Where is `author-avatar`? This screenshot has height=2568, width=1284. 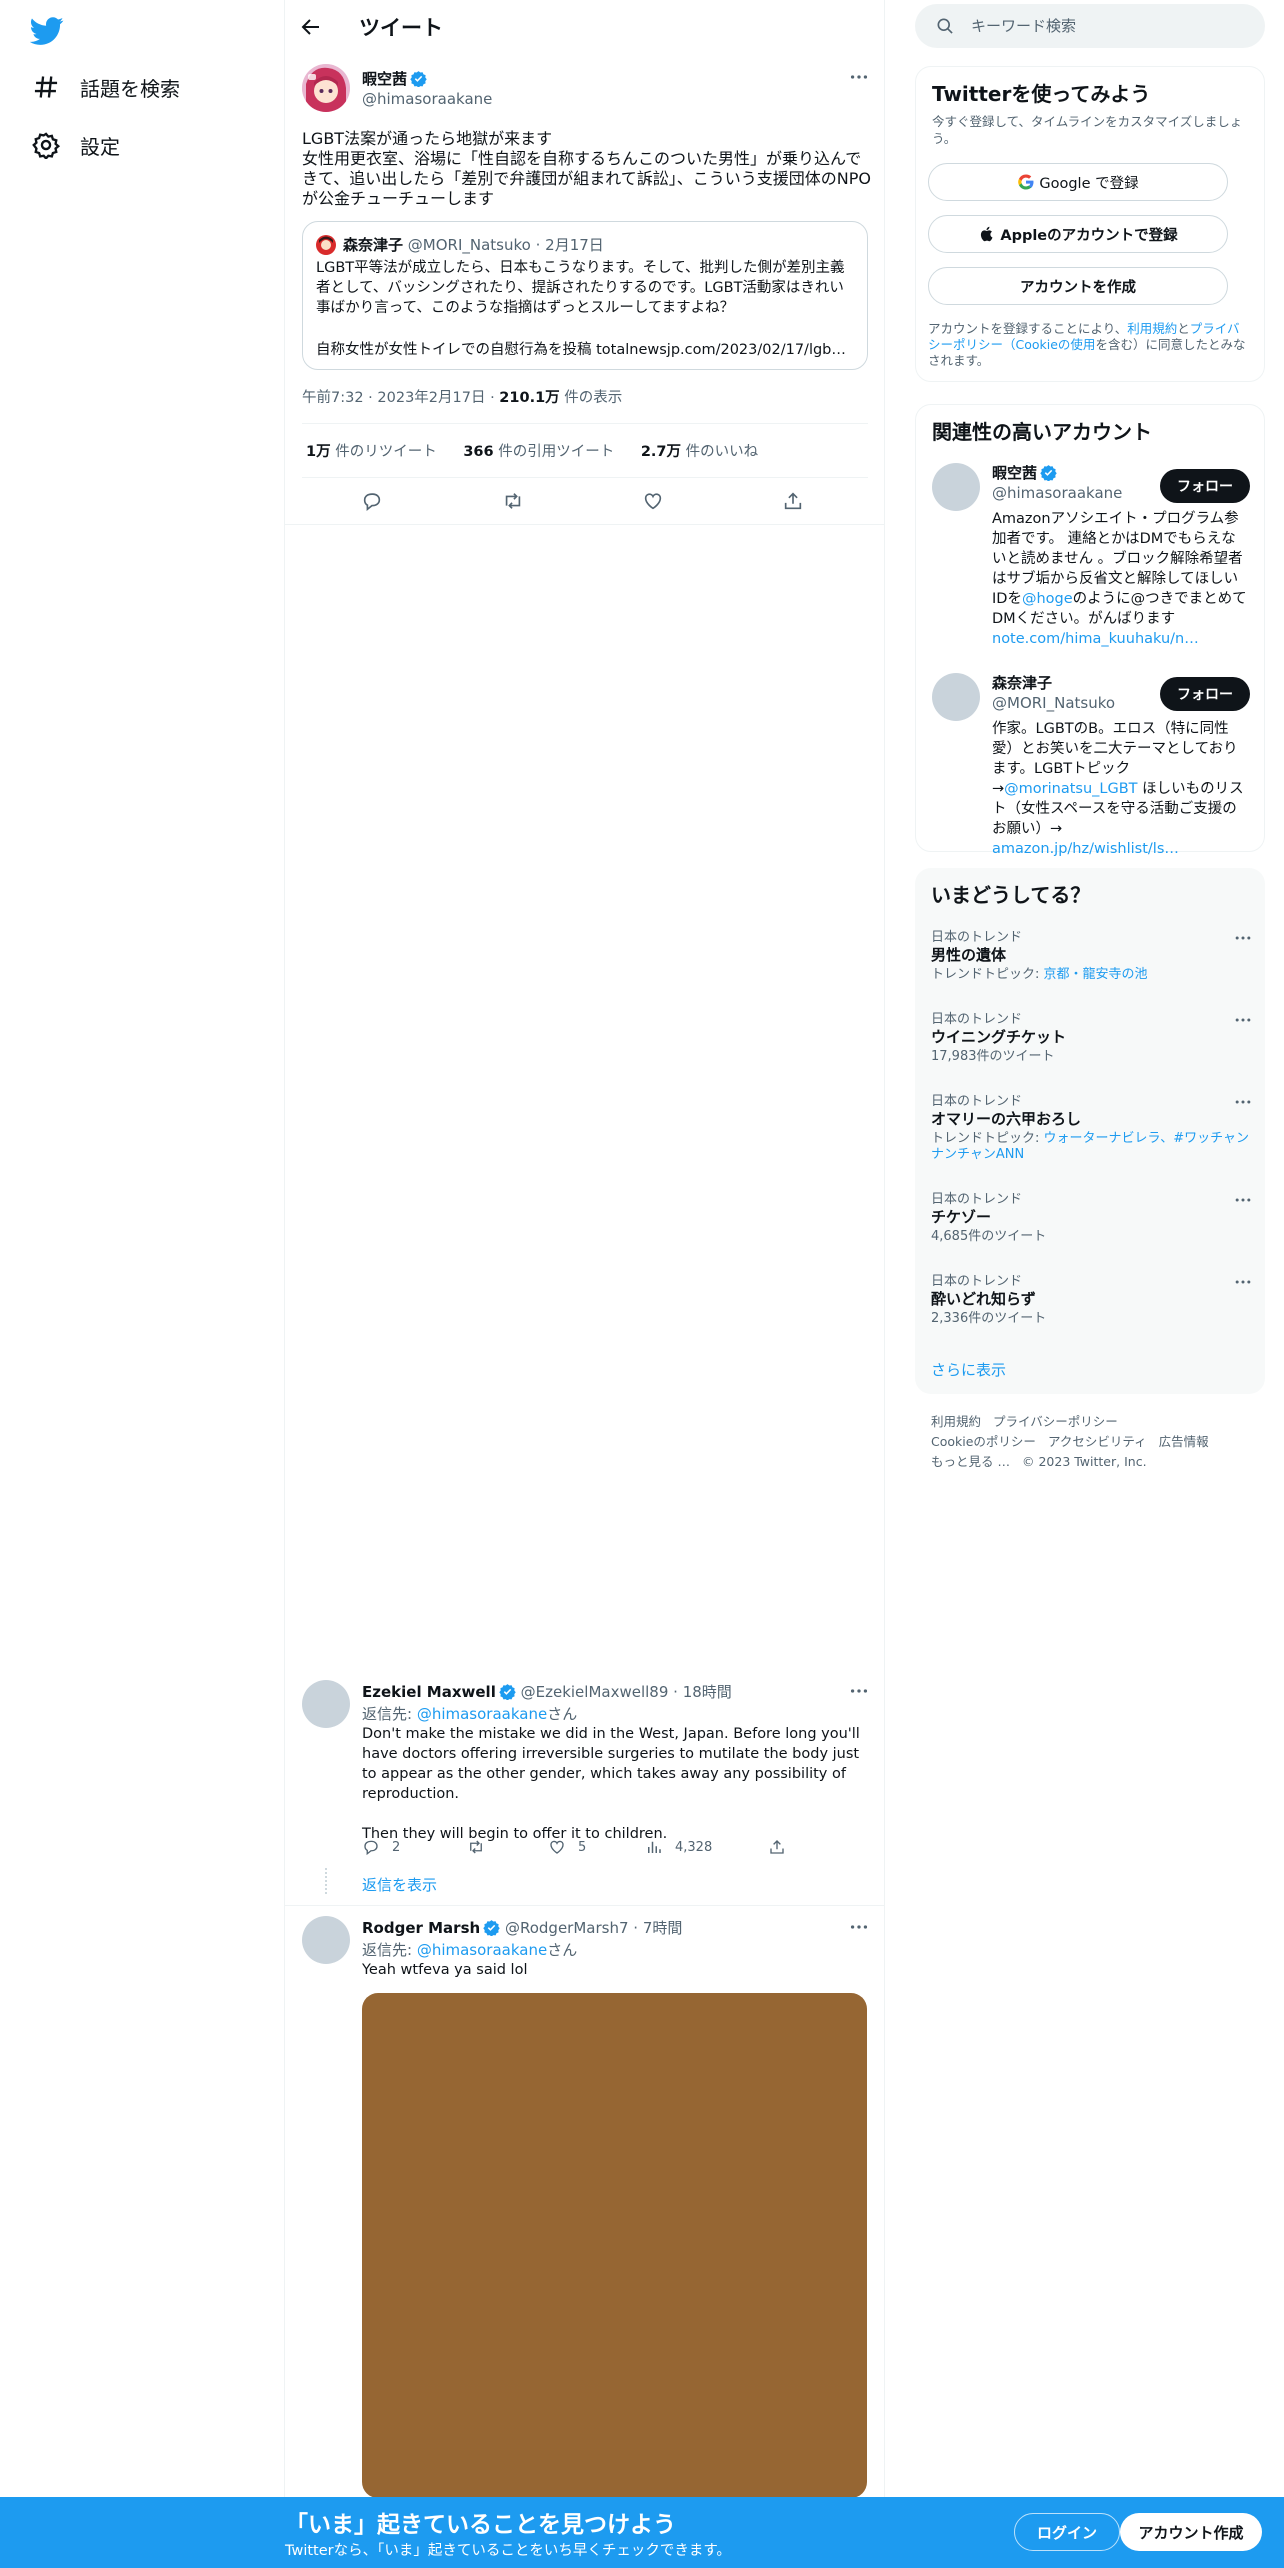 author-avatar is located at coordinates (326, 88).